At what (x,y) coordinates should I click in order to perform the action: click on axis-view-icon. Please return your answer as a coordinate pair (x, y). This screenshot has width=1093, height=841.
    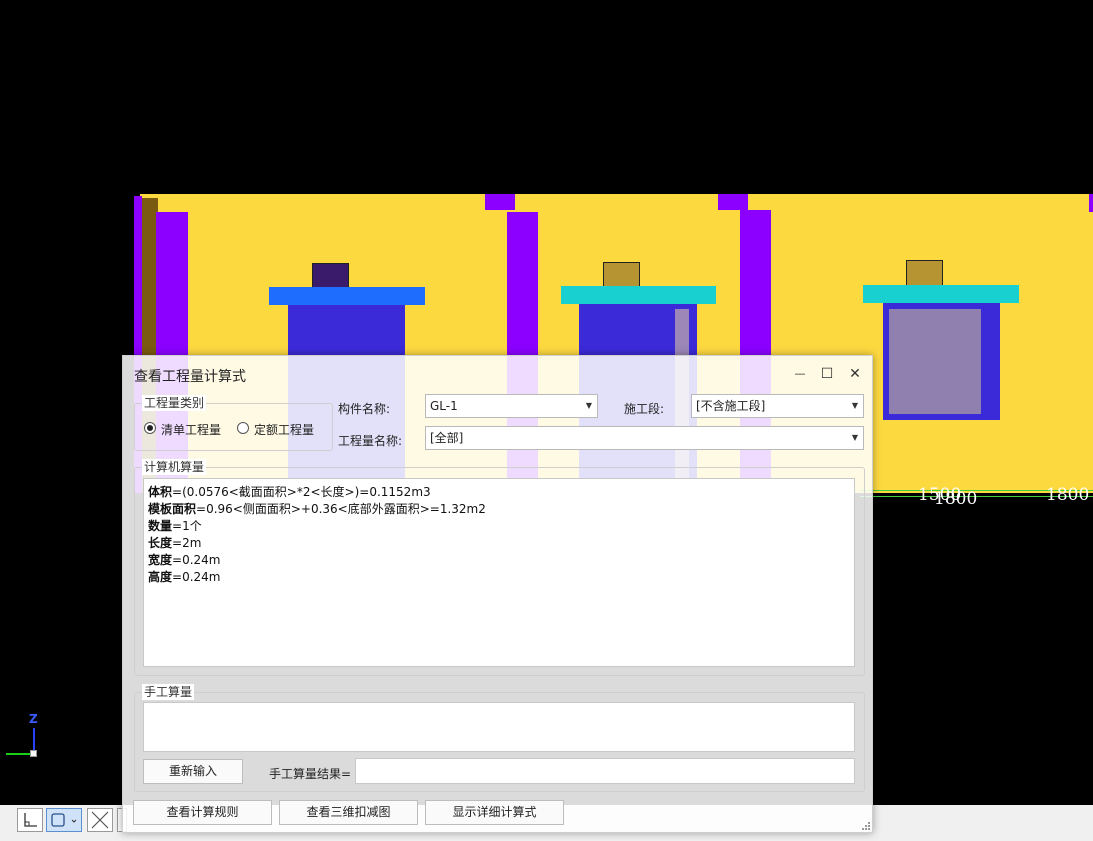
    Looking at the image, I should click on (30, 820).